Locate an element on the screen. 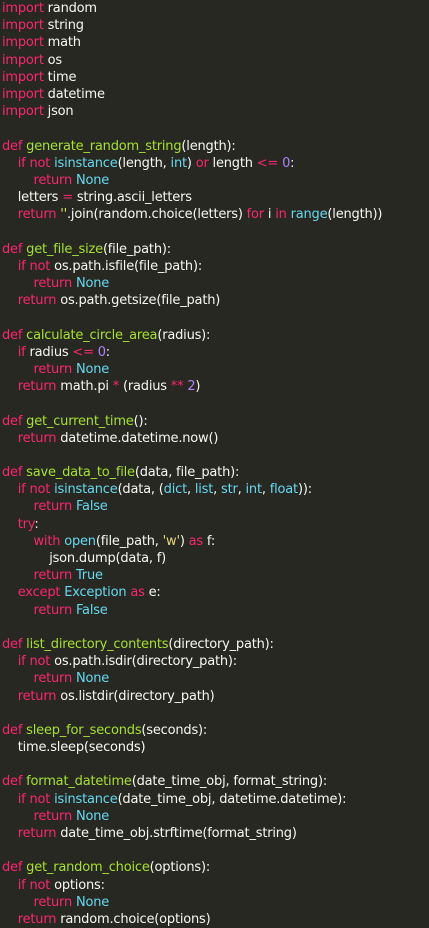  code-line: return False is located at coordinates (215, 506).